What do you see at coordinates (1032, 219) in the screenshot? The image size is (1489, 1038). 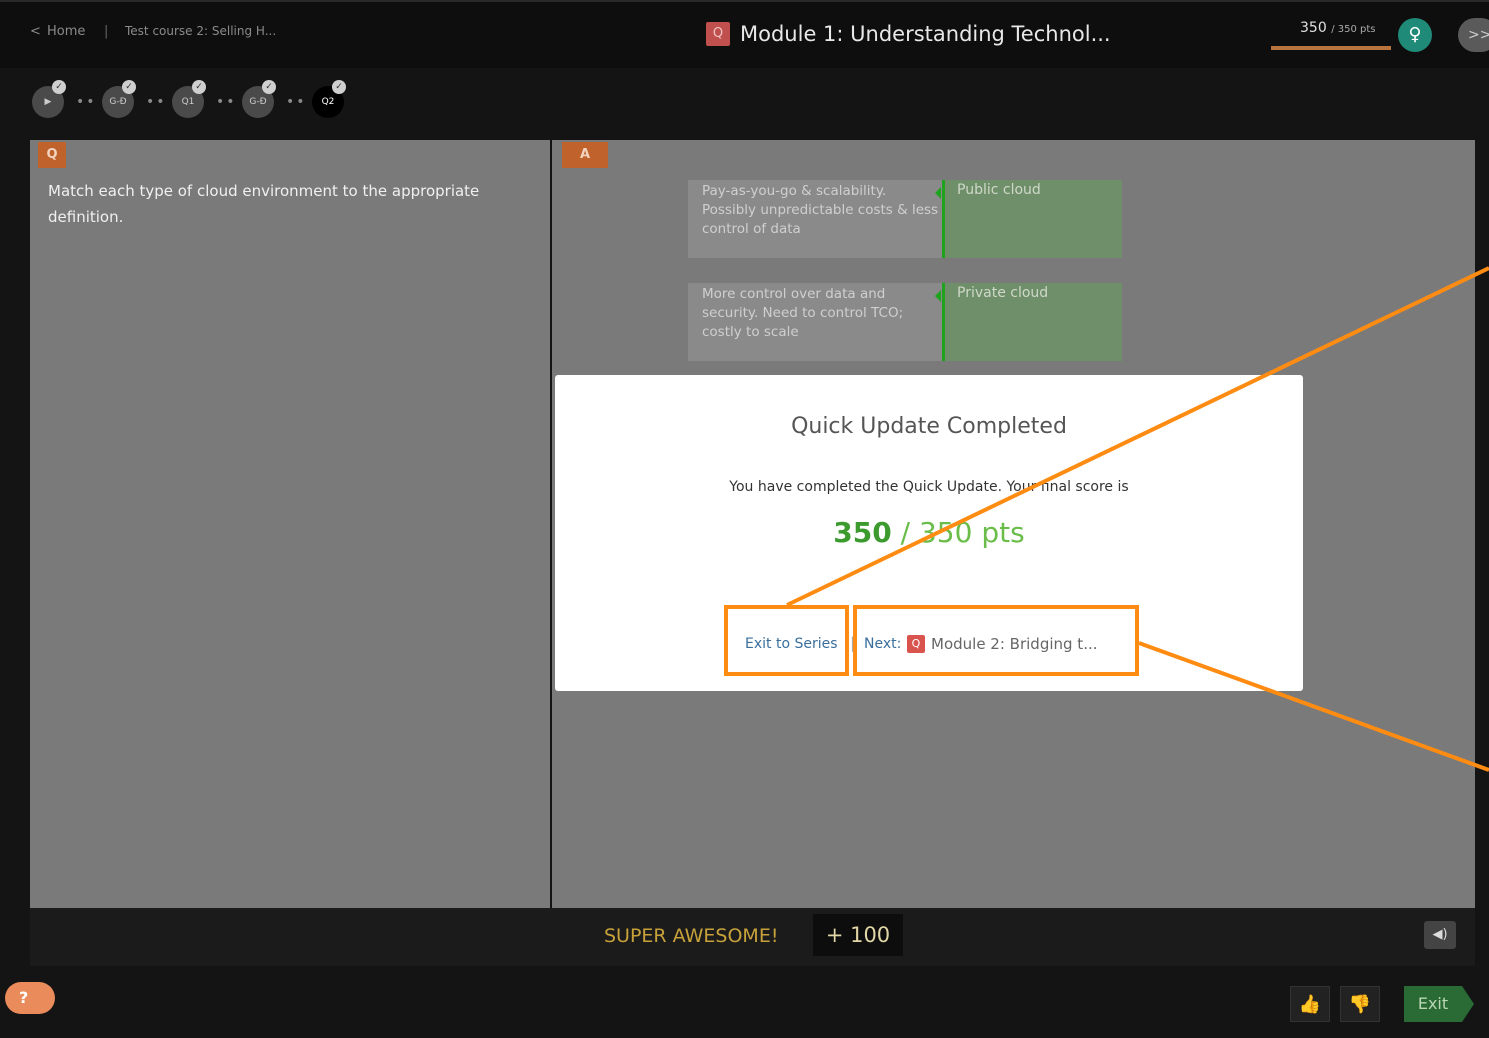 I see `match-answer: Public cloud` at bounding box center [1032, 219].